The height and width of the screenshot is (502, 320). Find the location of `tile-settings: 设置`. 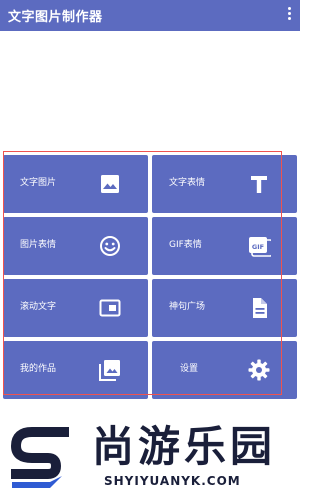

tile-settings: 设置 is located at coordinates (224, 370).